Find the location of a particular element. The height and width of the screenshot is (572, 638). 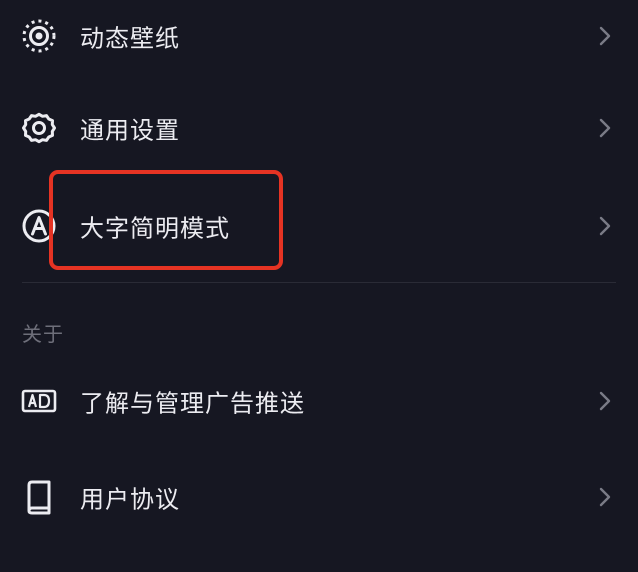

section-header-about: 关于 is located at coordinates (43, 334).